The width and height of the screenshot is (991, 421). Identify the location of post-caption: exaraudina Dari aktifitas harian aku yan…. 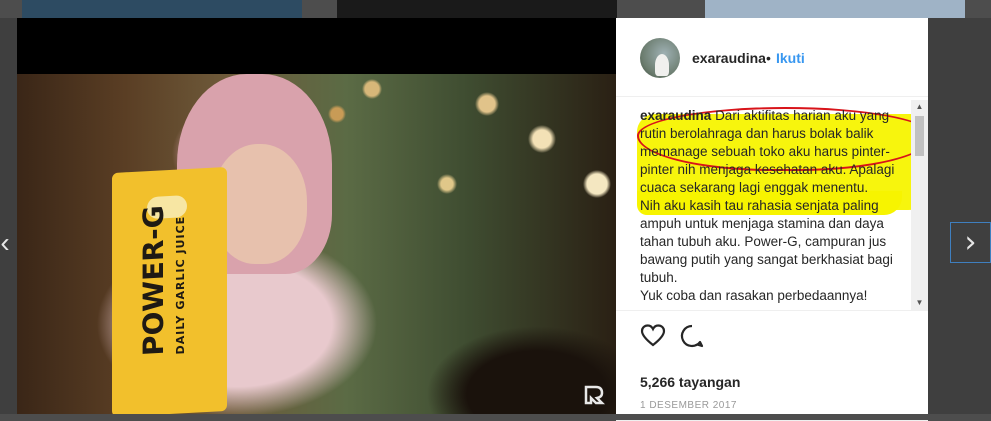
(782, 206).